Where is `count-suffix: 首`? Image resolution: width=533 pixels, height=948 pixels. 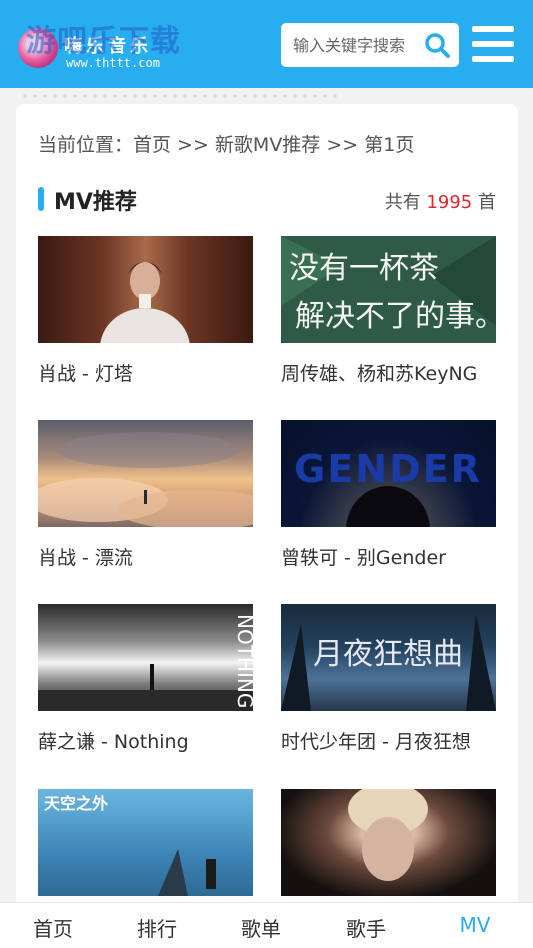 count-suffix: 首 is located at coordinates (487, 202).